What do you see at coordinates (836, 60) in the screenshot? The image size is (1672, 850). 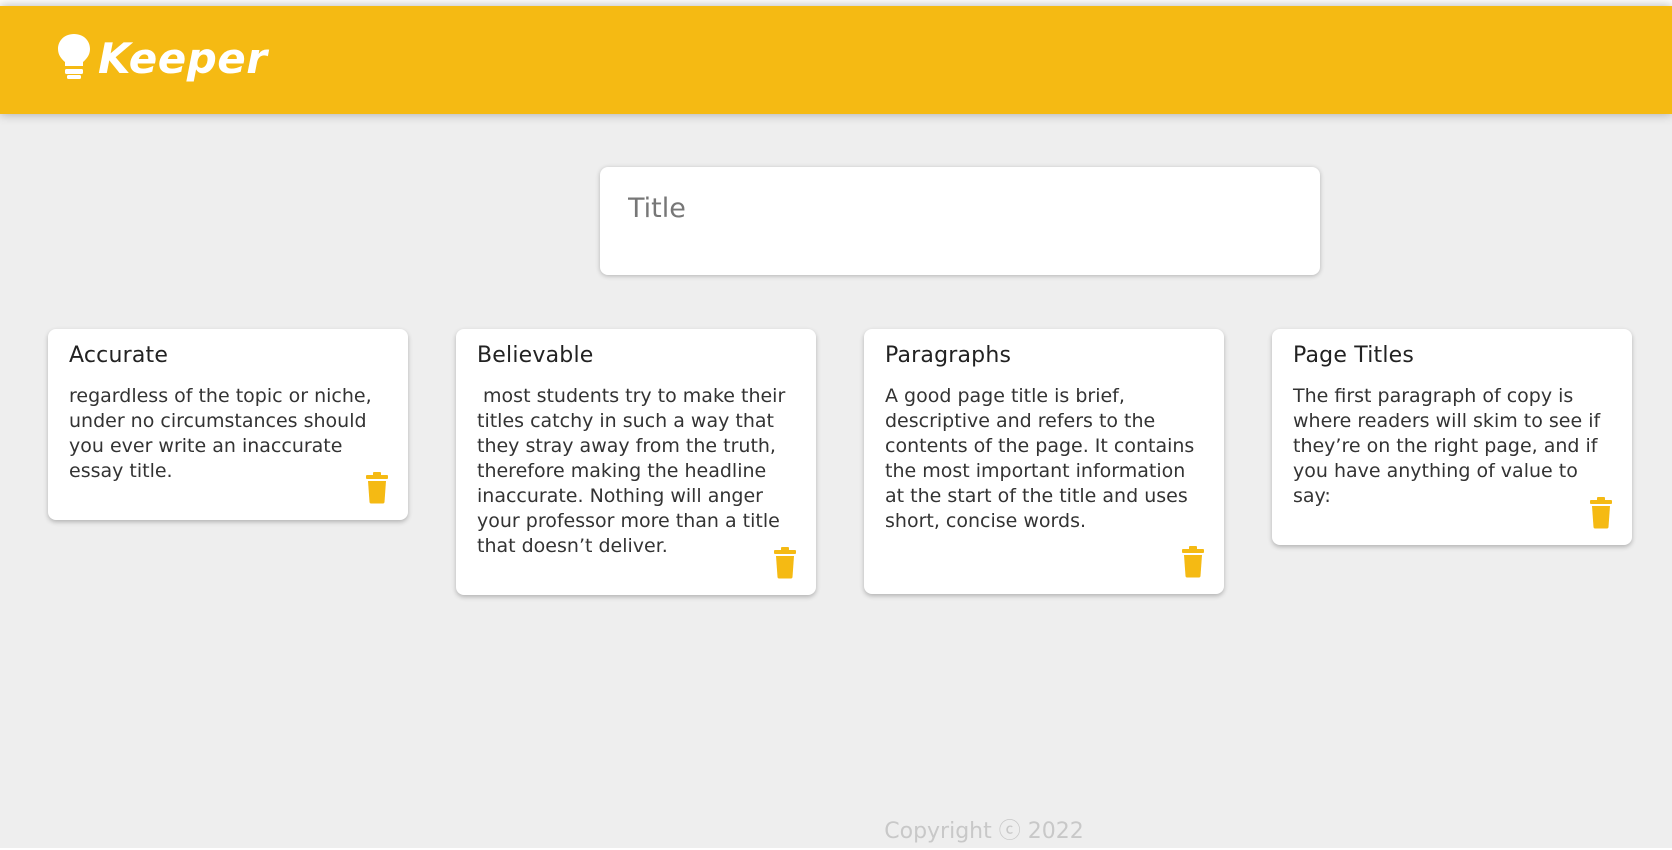 I see `app-header: Keeper` at bounding box center [836, 60].